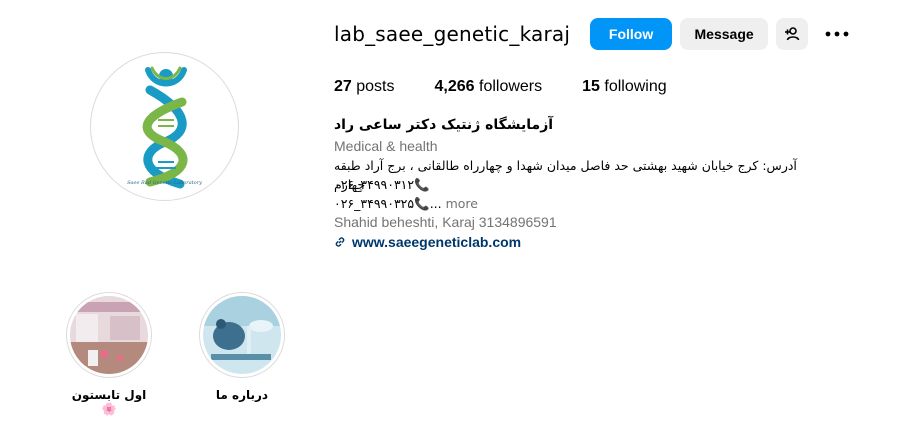 This screenshot has width=909, height=435. I want to click on bio-more-link: more, so click(462, 203).